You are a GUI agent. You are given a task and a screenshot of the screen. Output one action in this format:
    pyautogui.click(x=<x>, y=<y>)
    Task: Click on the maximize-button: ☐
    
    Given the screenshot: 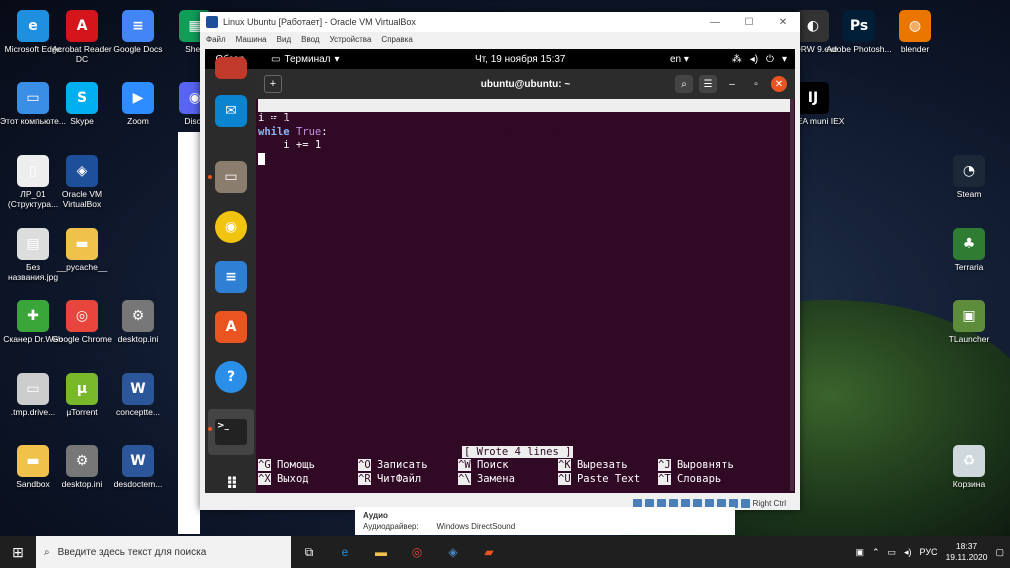 What is the action you would take?
    pyautogui.click(x=749, y=22)
    